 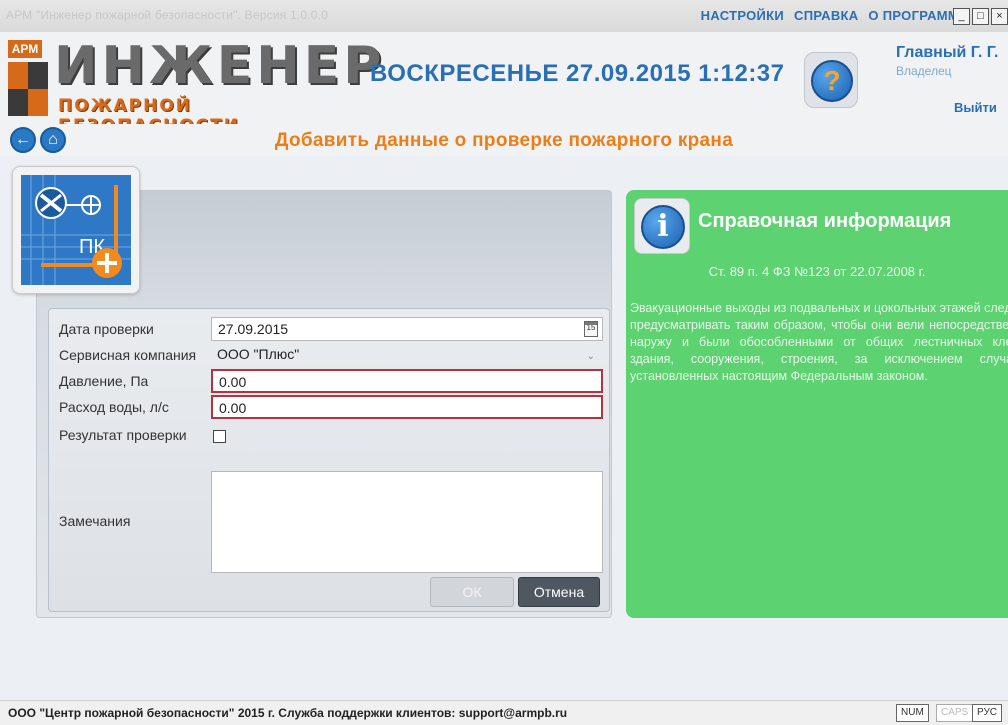 What do you see at coordinates (25, 49) in the screenshot?
I see `logo-badge: АРМ` at bounding box center [25, 49].